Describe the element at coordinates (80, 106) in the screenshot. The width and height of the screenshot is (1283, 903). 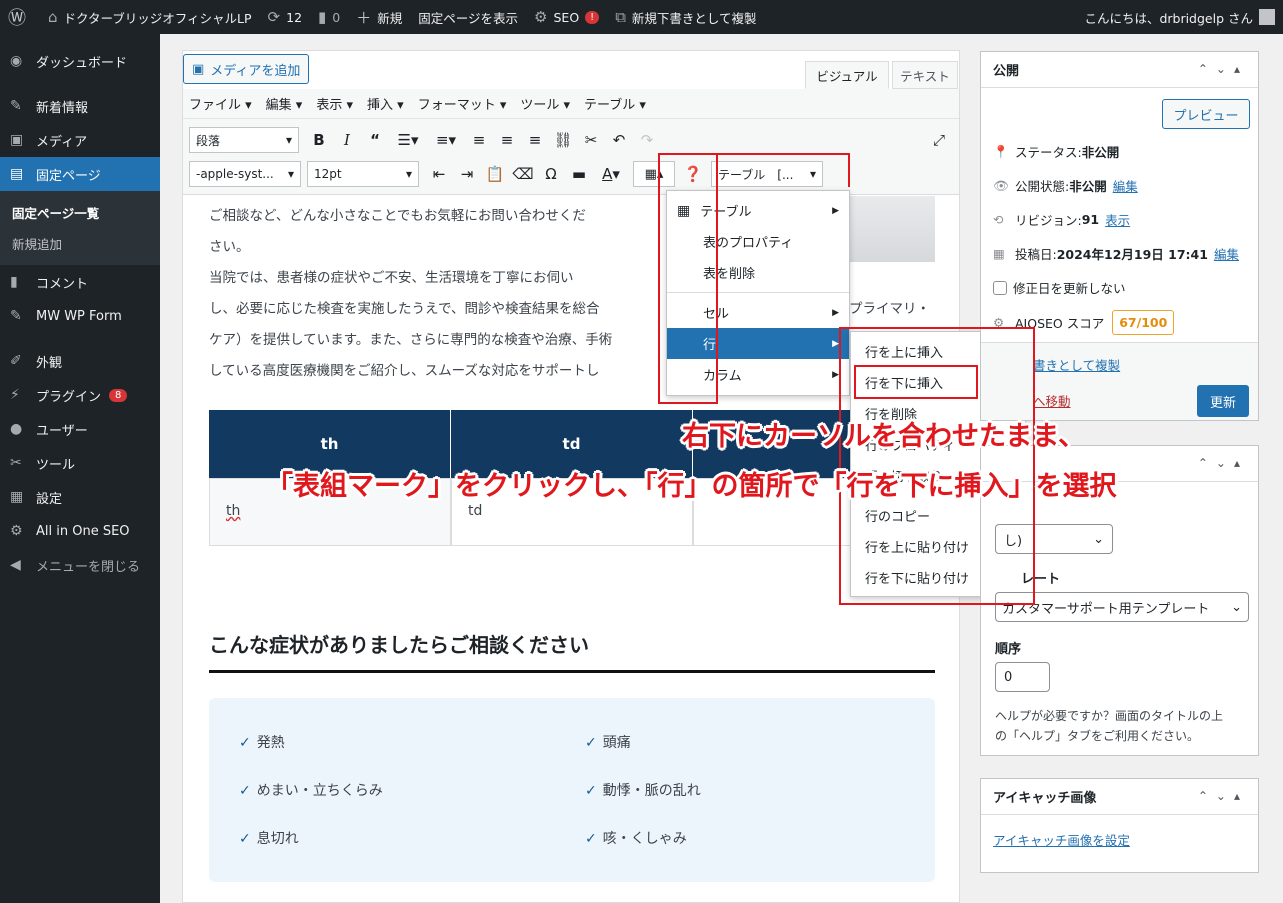
I see `sidebar-item-news: ✎ 新着情報` at that location.